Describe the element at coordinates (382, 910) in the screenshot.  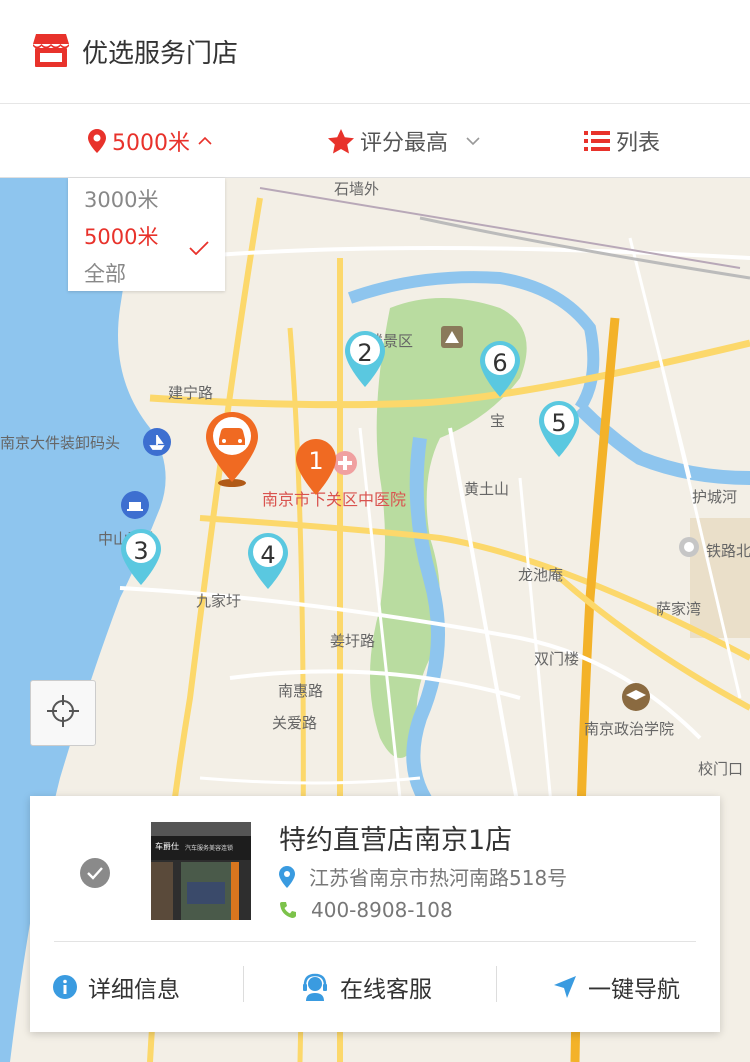
I see `store-phone-text: 400-8908-108` at that location.